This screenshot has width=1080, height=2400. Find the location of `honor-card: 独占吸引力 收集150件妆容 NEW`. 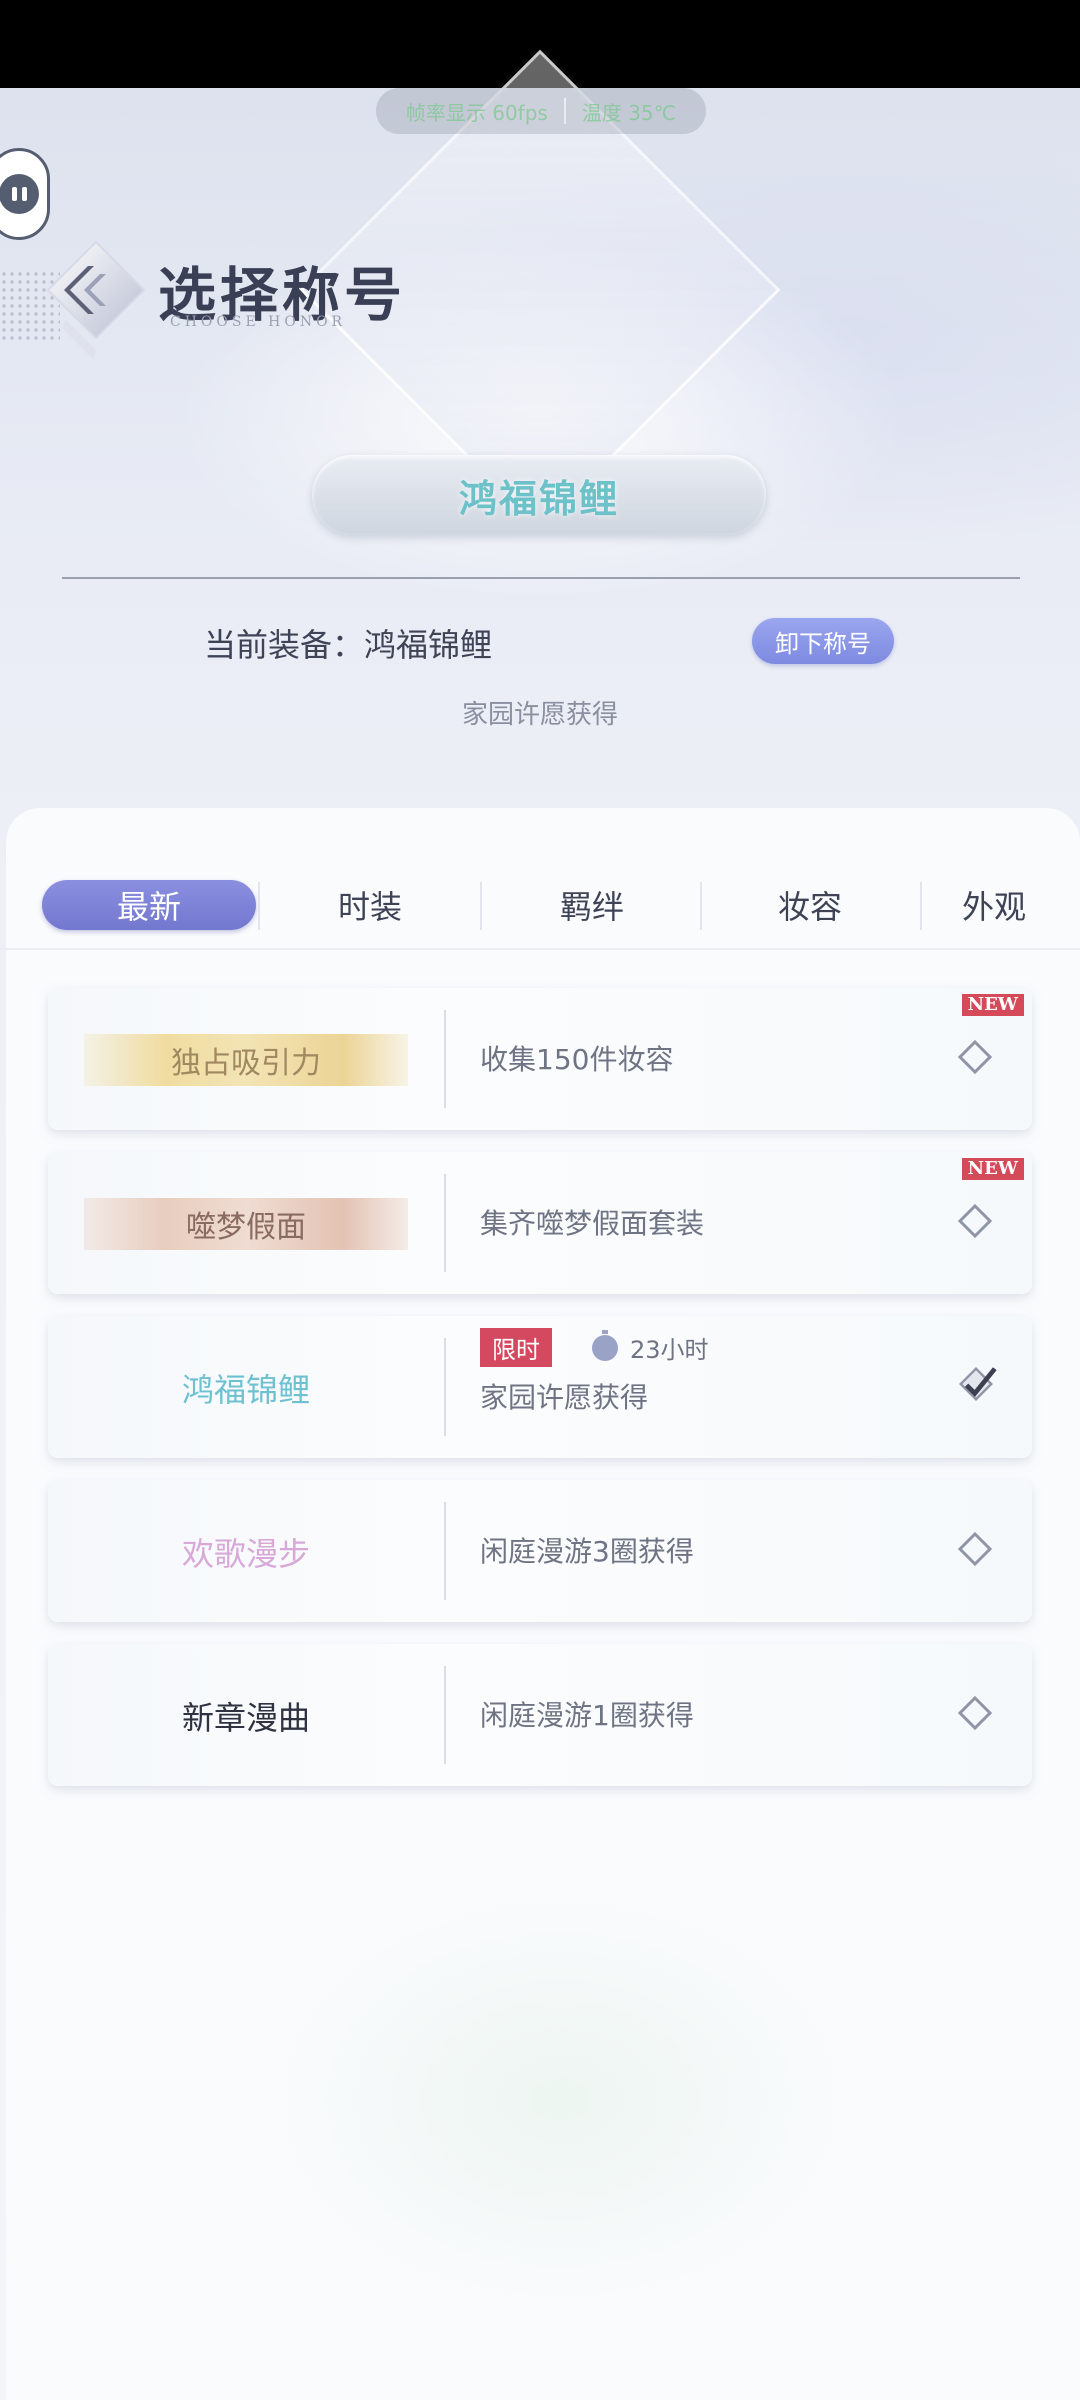

honor-card: 独占吸引力 收集150件妆容 NEW is located at coordinates (540, 1059).